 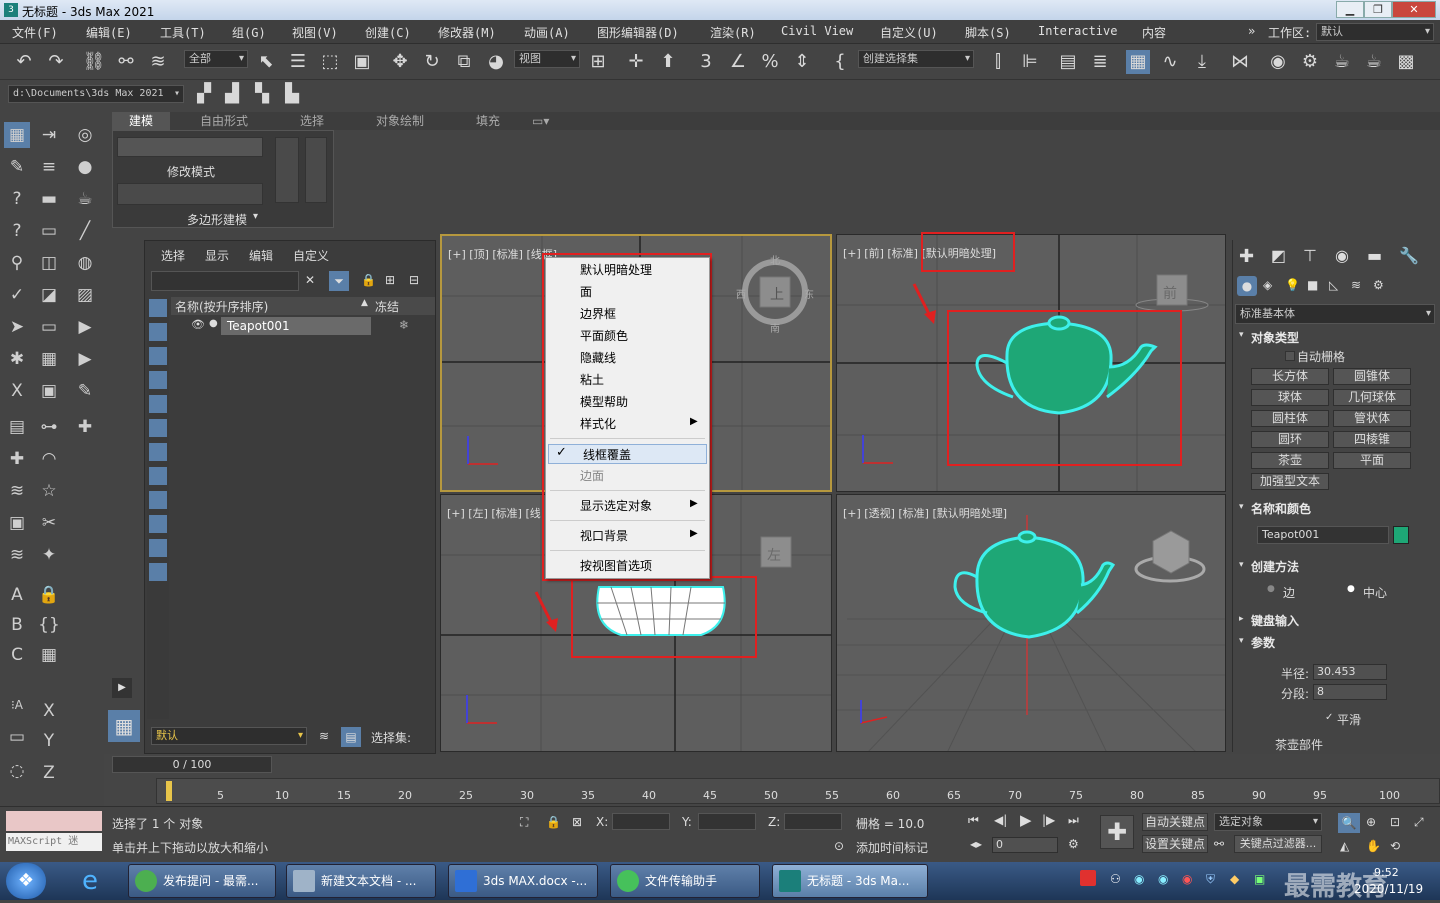 I want to click on modify-tab-icon: ◩, so click(x=1278, y=255).